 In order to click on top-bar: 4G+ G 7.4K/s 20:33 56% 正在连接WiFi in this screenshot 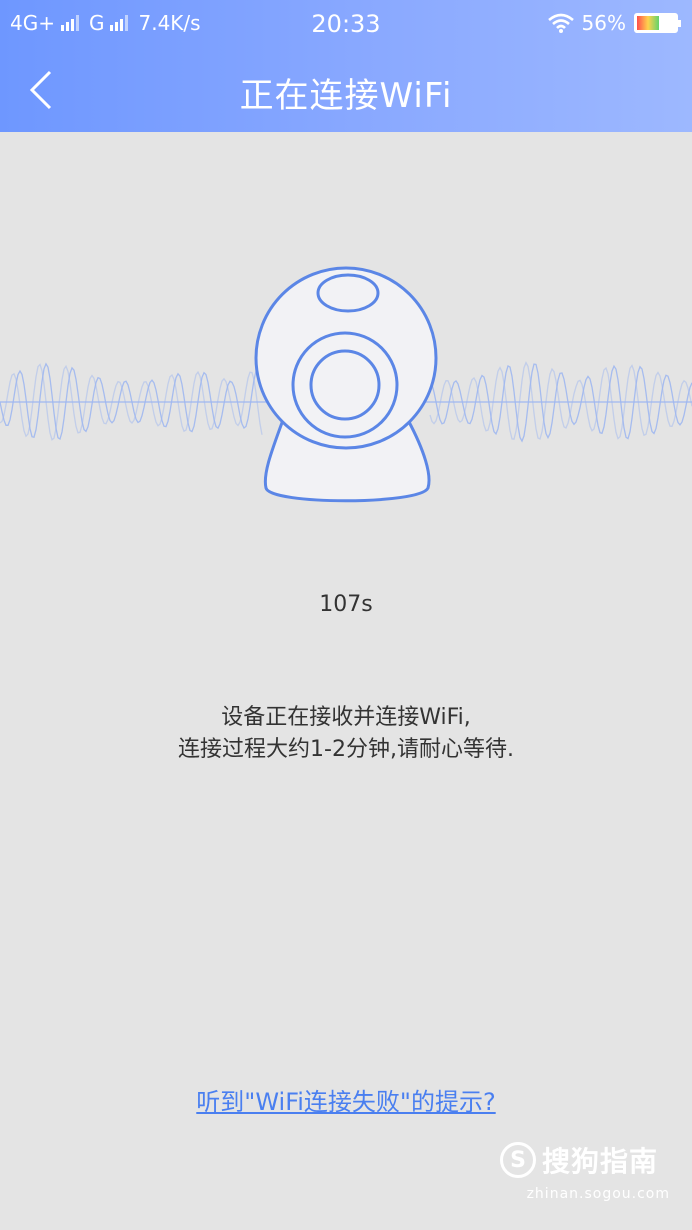, I will do `click(346, 66)`.